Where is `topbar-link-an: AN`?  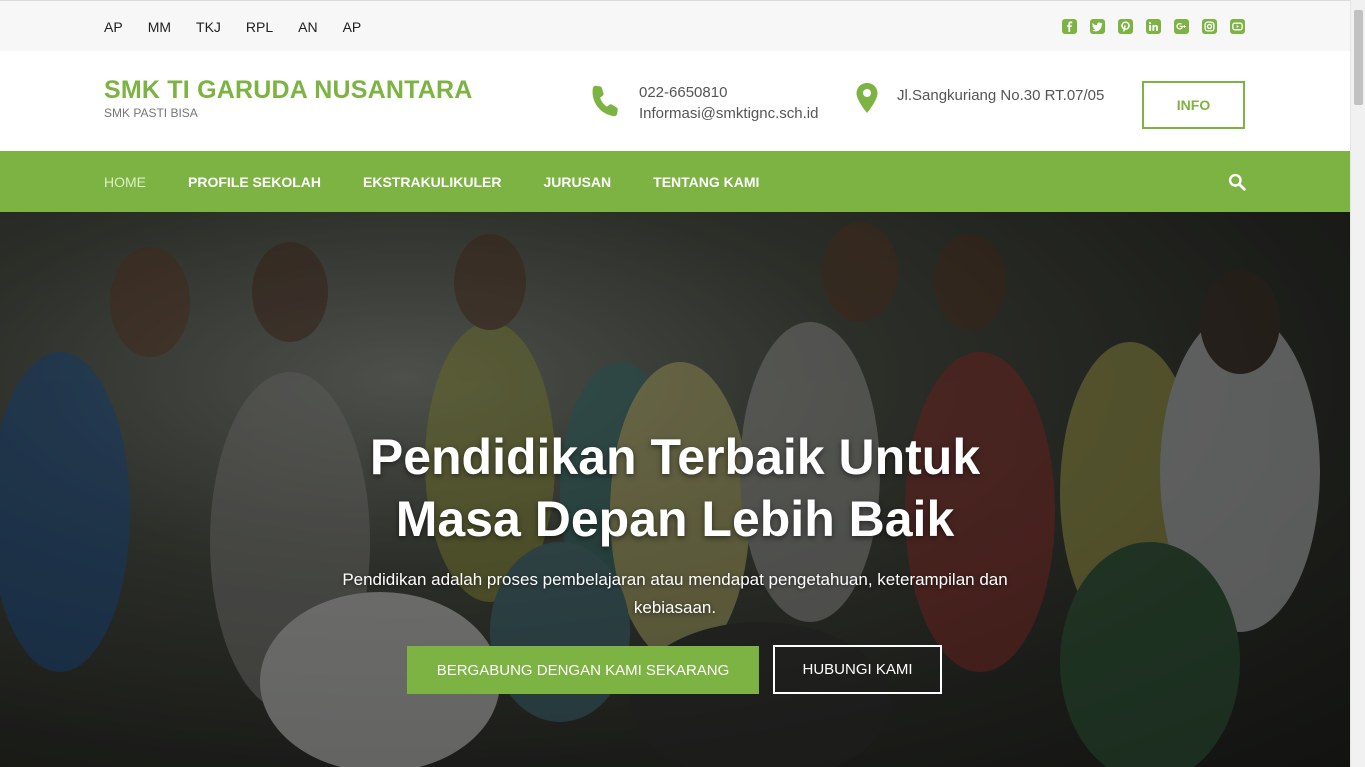
topbar-link-an: AN is located at coordinates (307, 27).